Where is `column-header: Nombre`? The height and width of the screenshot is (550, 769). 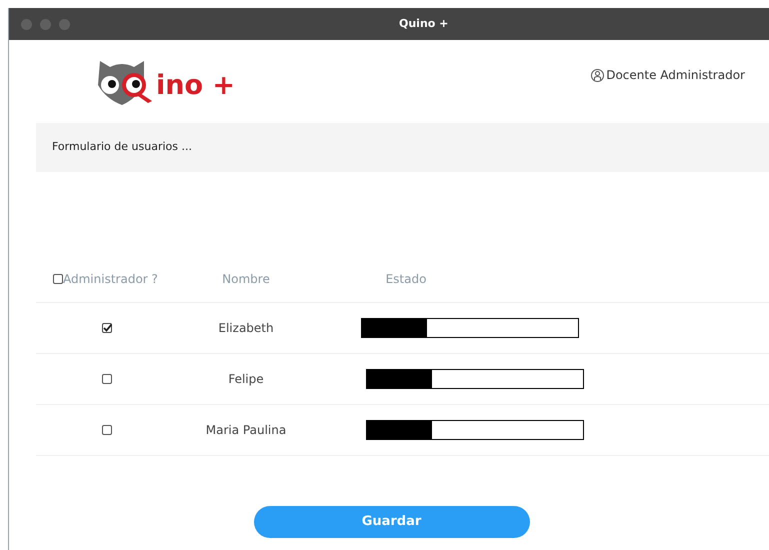
column-header: Nombre is located at coordinates (246, 279).